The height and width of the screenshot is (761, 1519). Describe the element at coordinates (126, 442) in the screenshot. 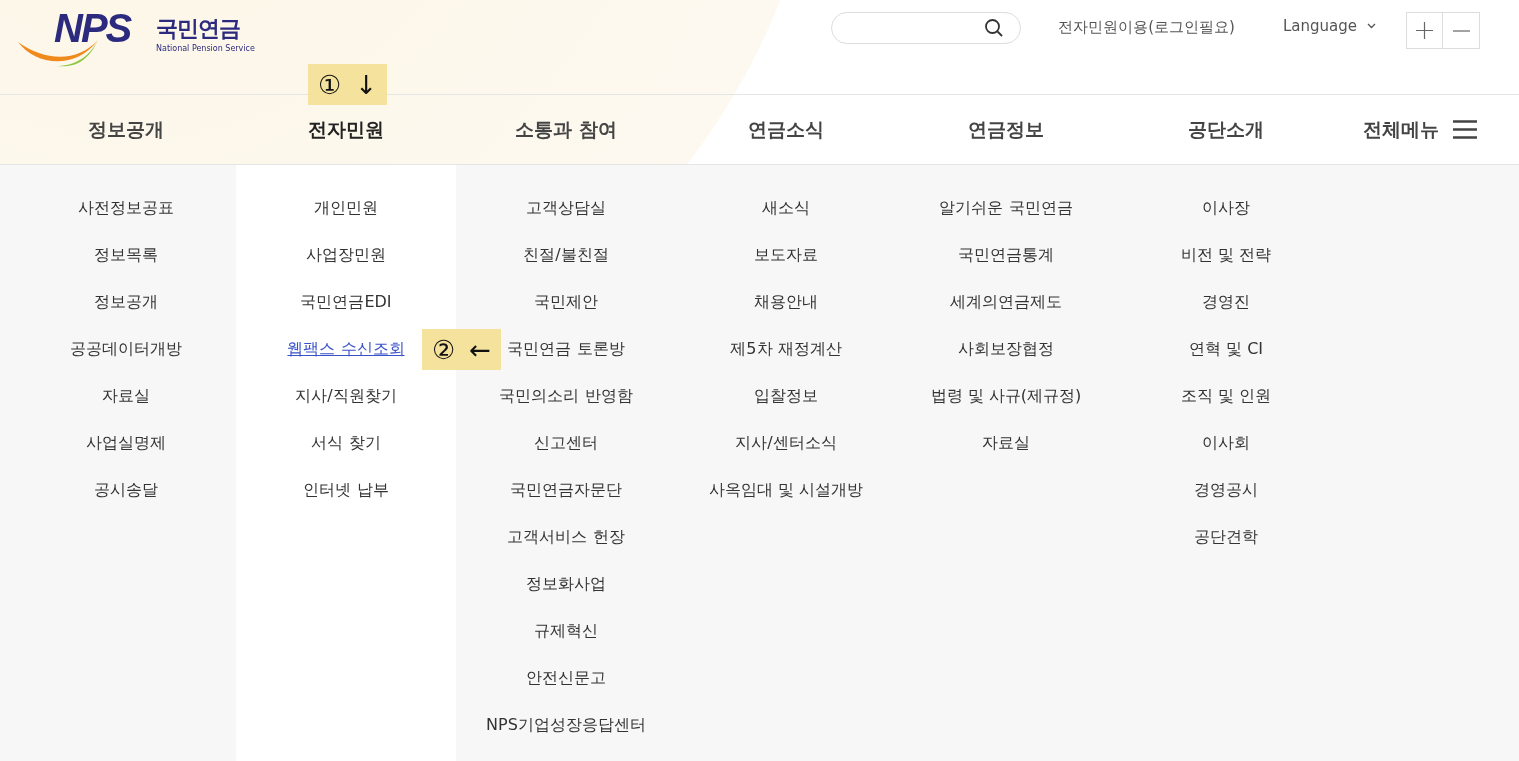

I see `menu-link: 사업실명제` at that location.